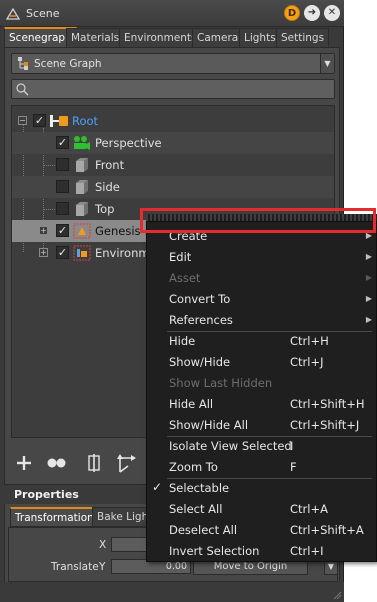  I want to click on split-icon, so click(94, 463).